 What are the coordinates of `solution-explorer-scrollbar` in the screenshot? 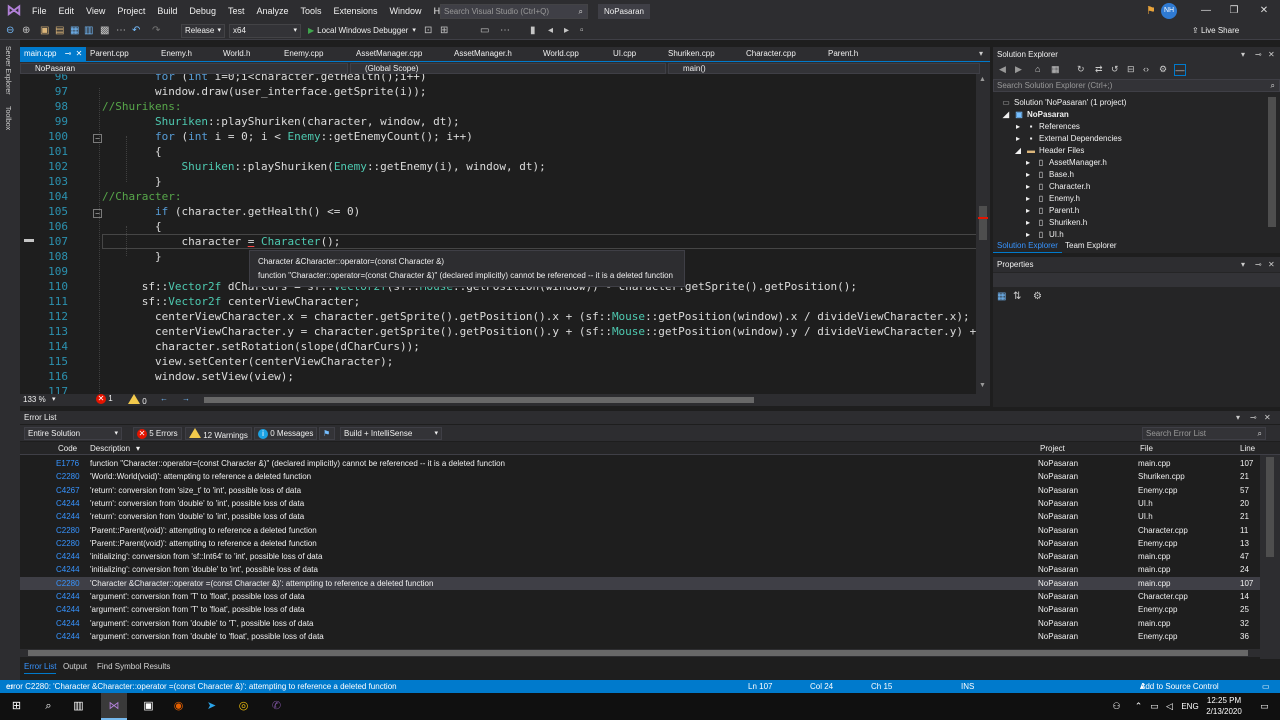 It's located at (1272, 162).